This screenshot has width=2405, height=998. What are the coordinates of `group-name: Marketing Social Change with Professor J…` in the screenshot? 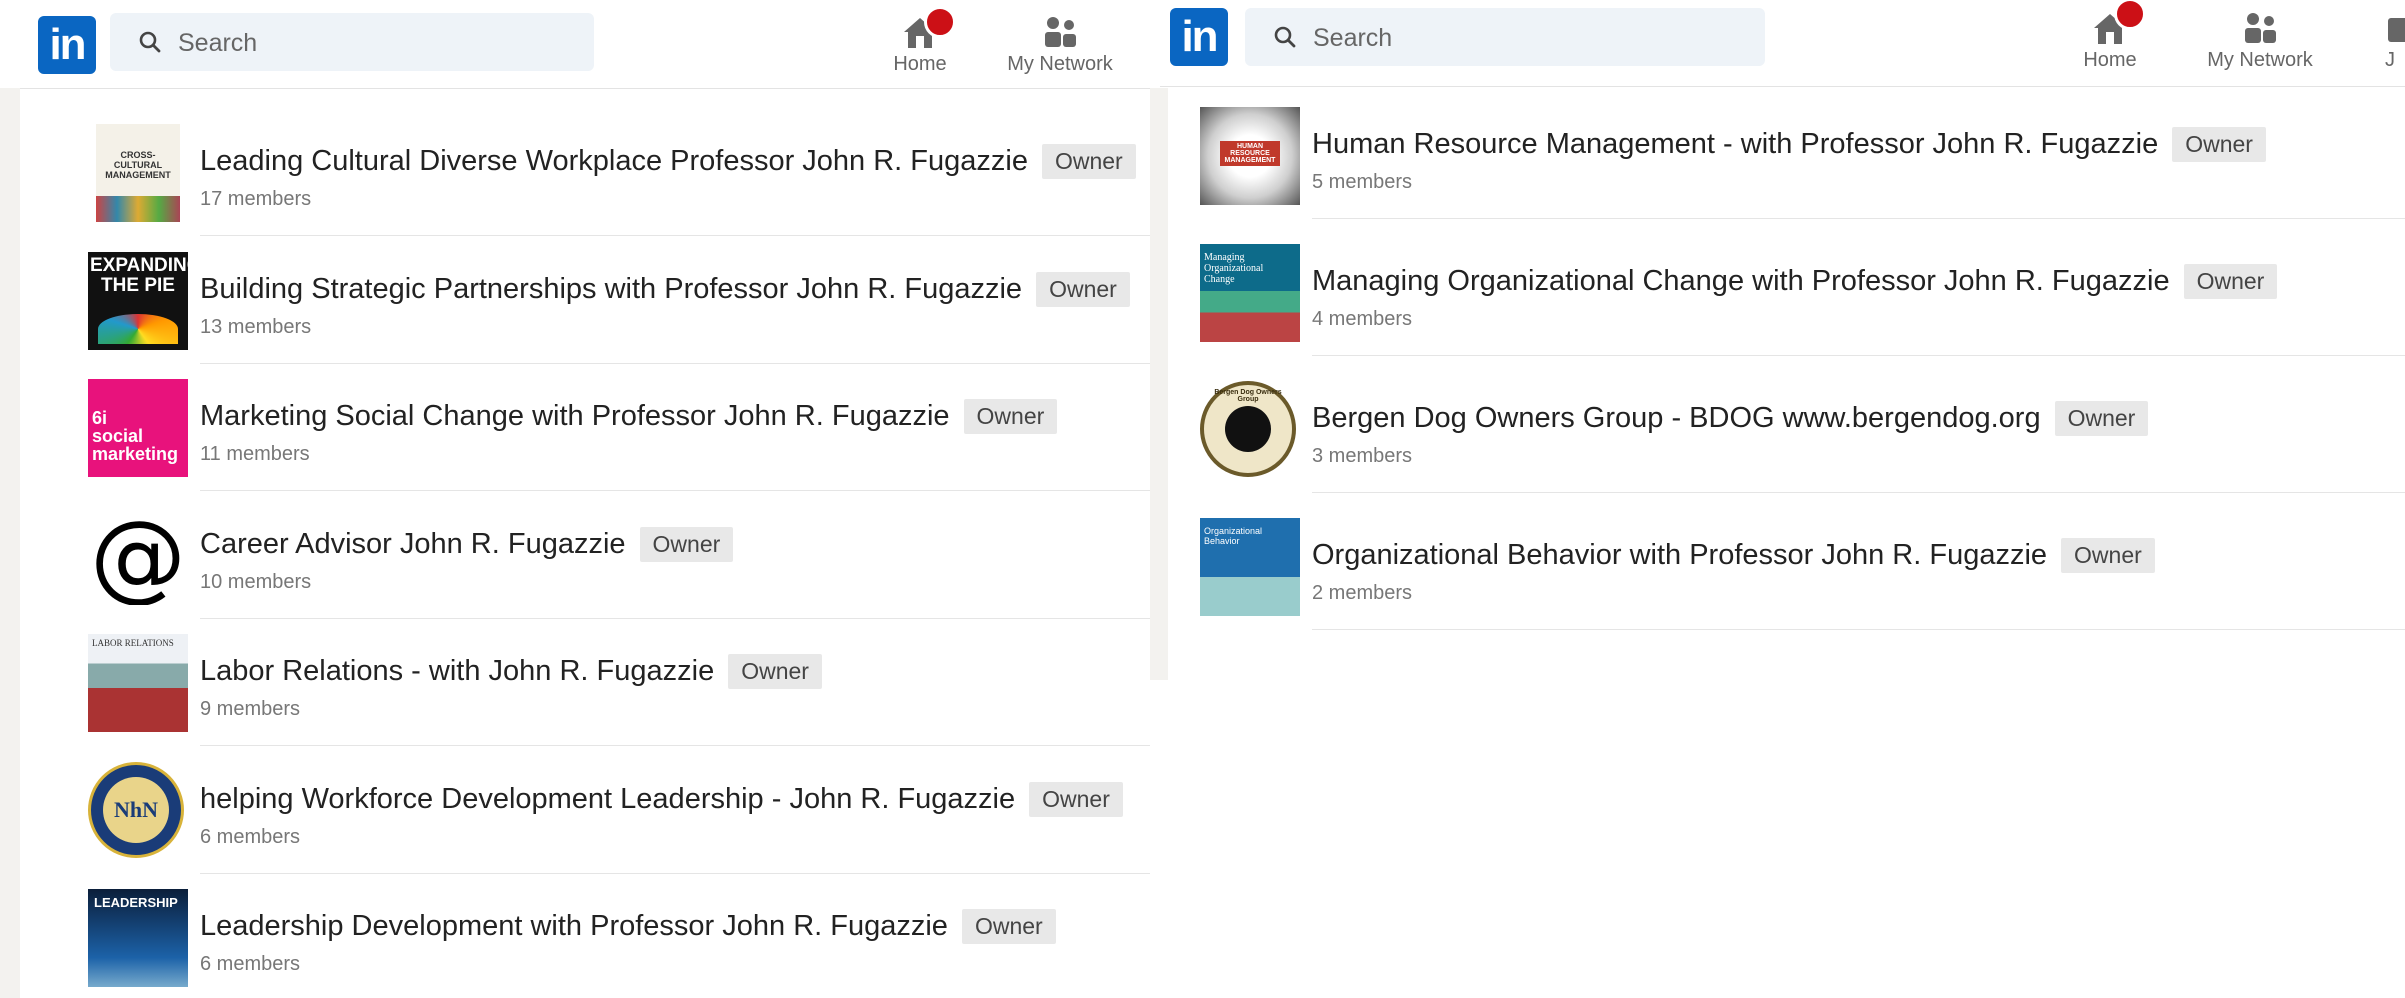 It's located at (575, 416).